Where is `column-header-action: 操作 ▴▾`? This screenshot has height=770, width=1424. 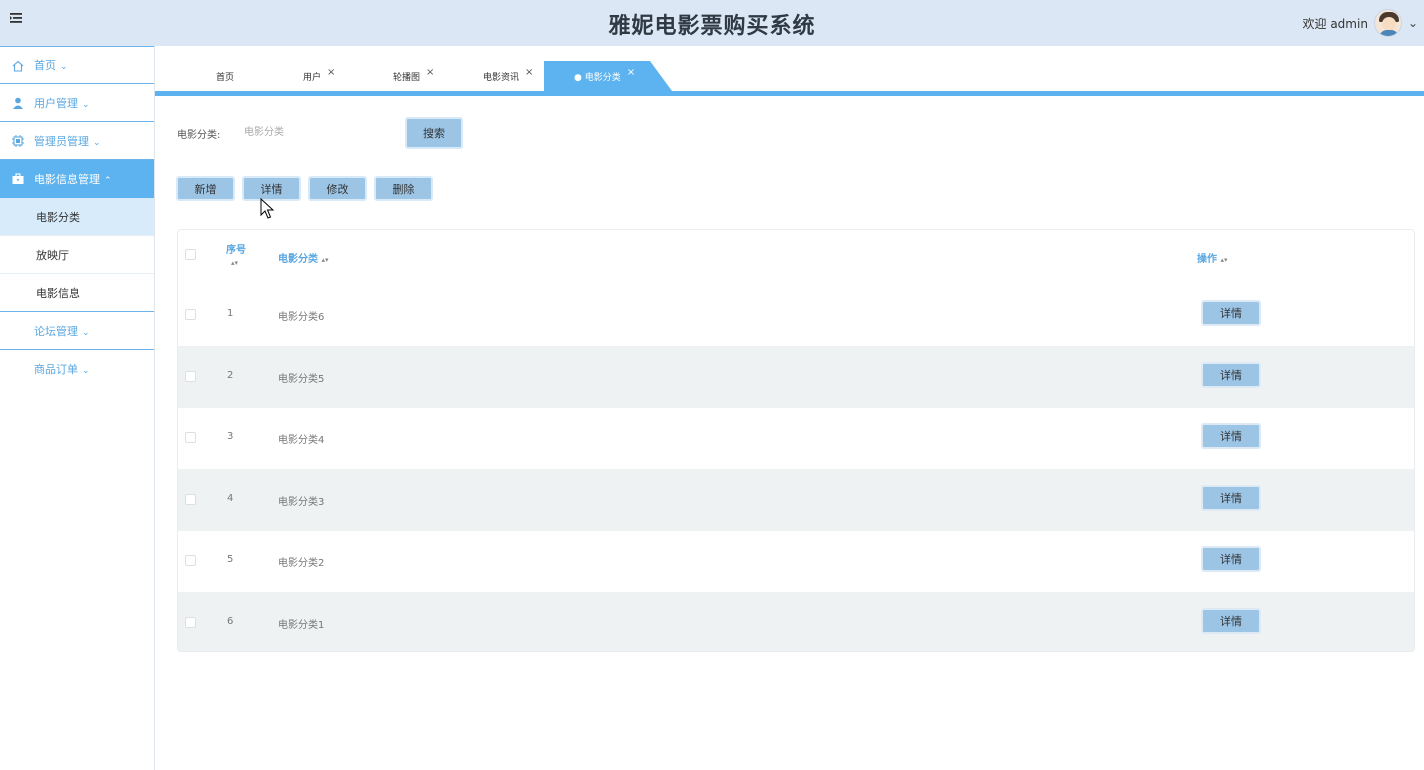 column-header-action: 操作 ▴▾ is located at coordinates (1212, 257).